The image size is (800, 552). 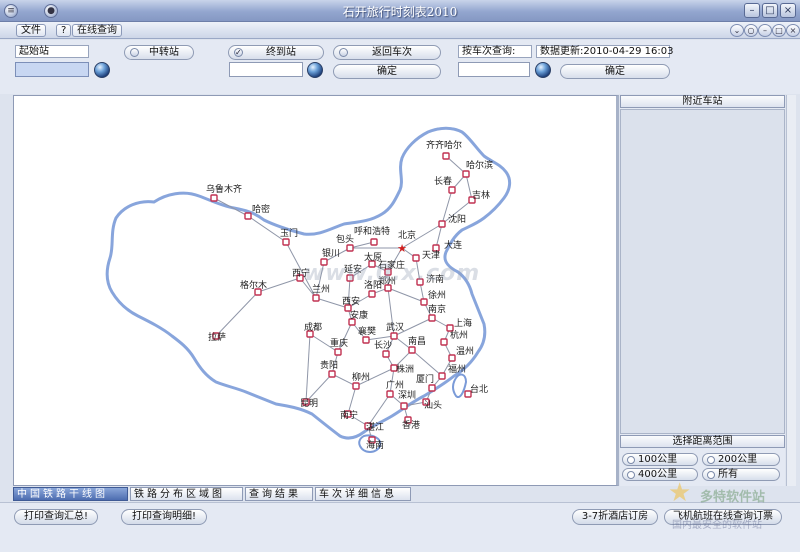 What do you see at coordinates (479, 196) in the screenshot?
I see `city-station: 吉林` at bounding box center [479, 196].